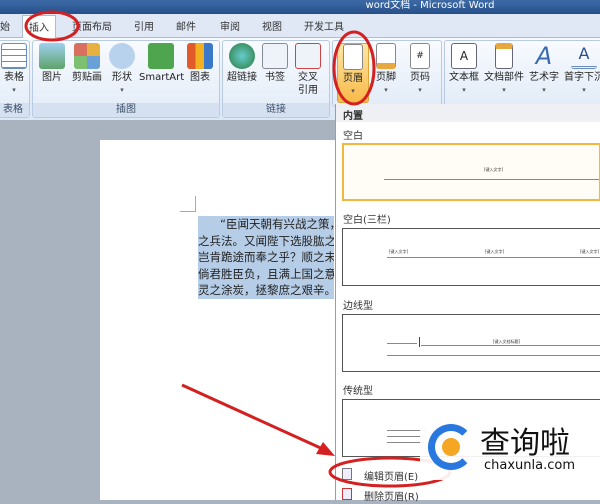 The height and width of the screenshot is (504, 600). I want to click on watermark: 查询啦 chaxunla.com, so click(510, 449).